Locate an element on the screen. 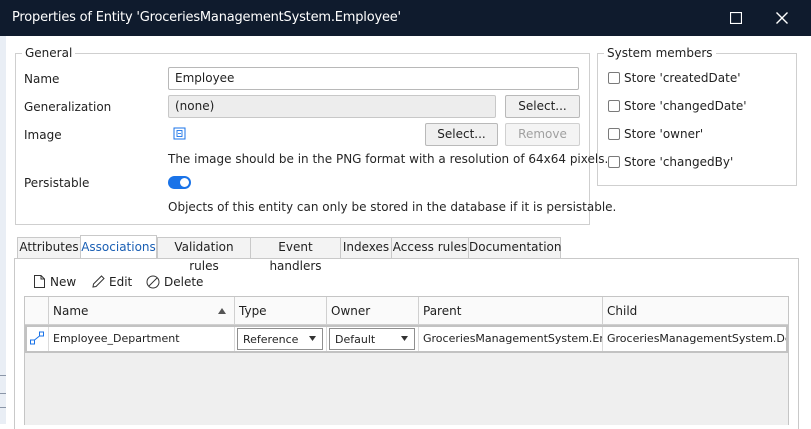  general-group-title: General is located at coordinates (49, 53).